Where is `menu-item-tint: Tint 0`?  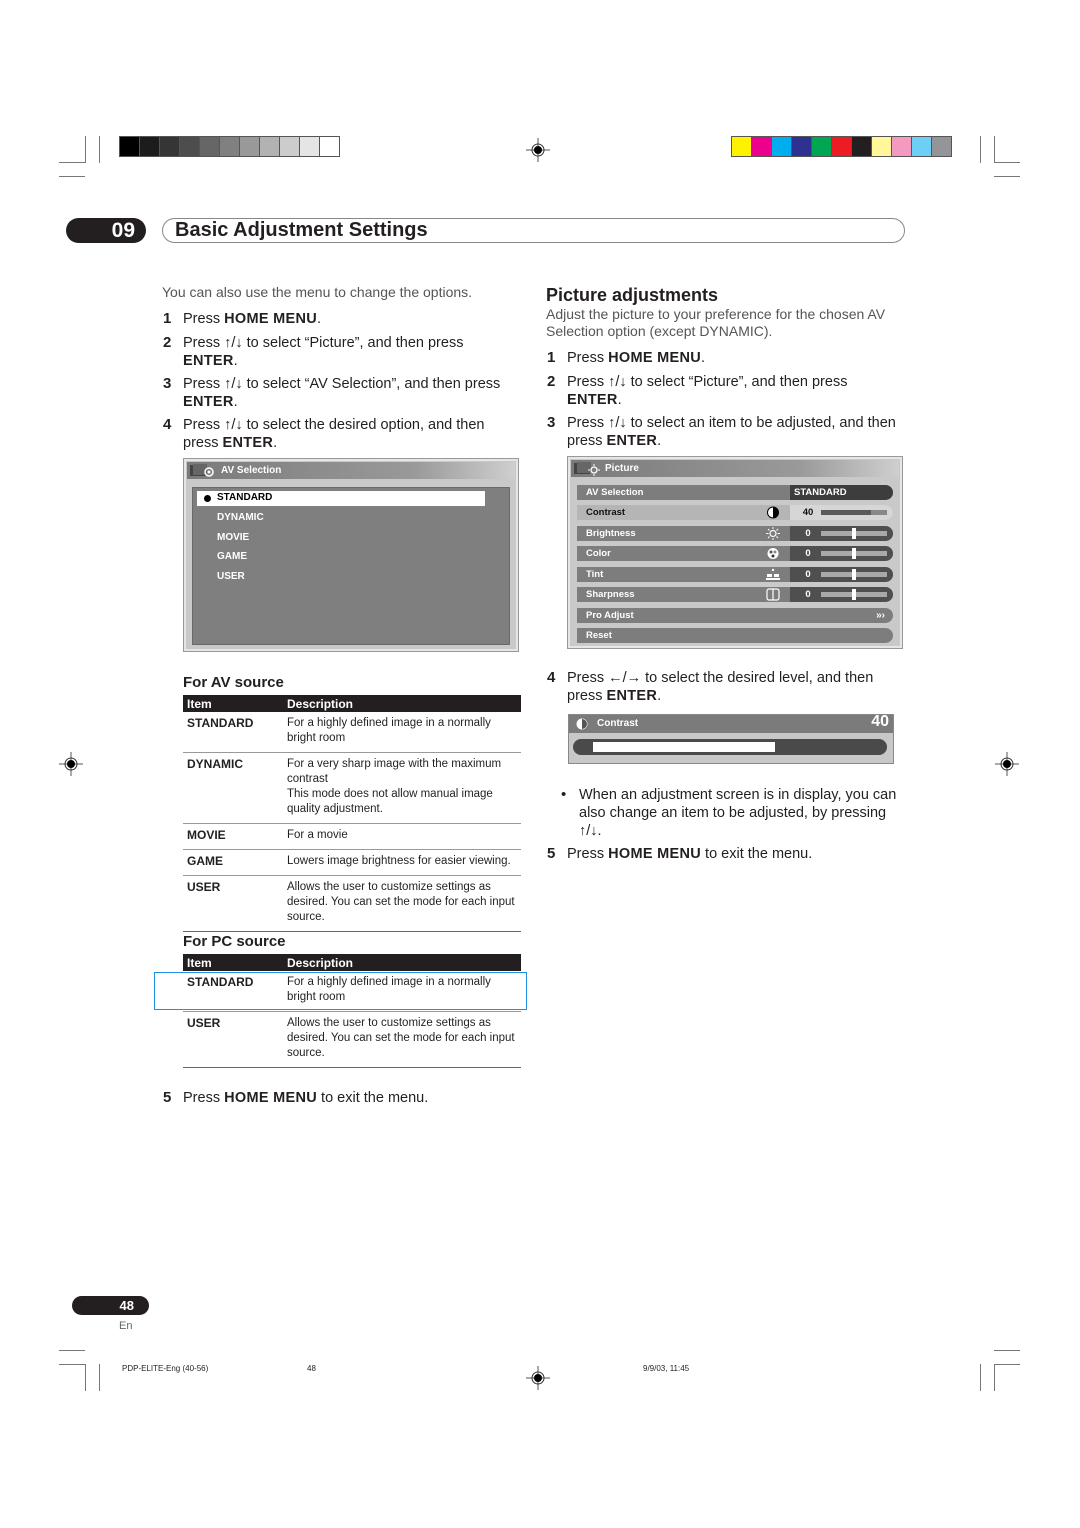 menu-item-tint: Tint 0 is located at coordinates (735, 574).